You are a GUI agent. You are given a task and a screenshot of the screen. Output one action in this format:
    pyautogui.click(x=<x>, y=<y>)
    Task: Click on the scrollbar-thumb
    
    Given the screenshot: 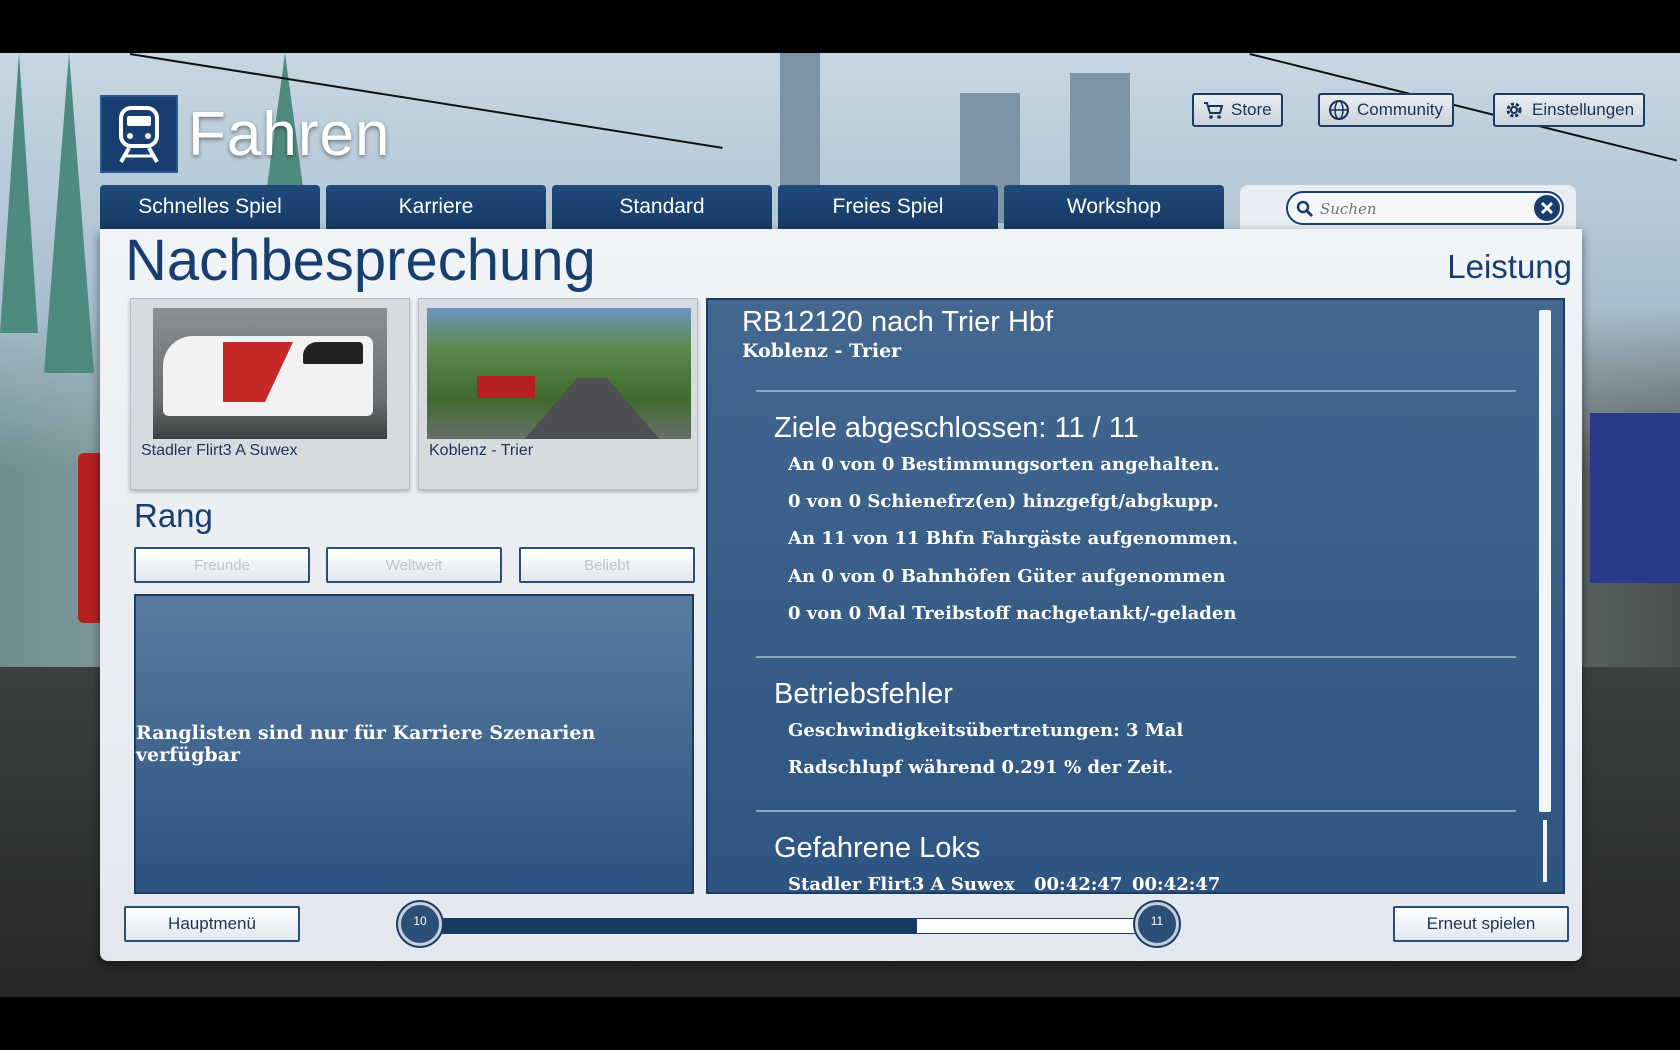 What is the action you would take?
    pyautogui.click(x=1545, y=561)
    